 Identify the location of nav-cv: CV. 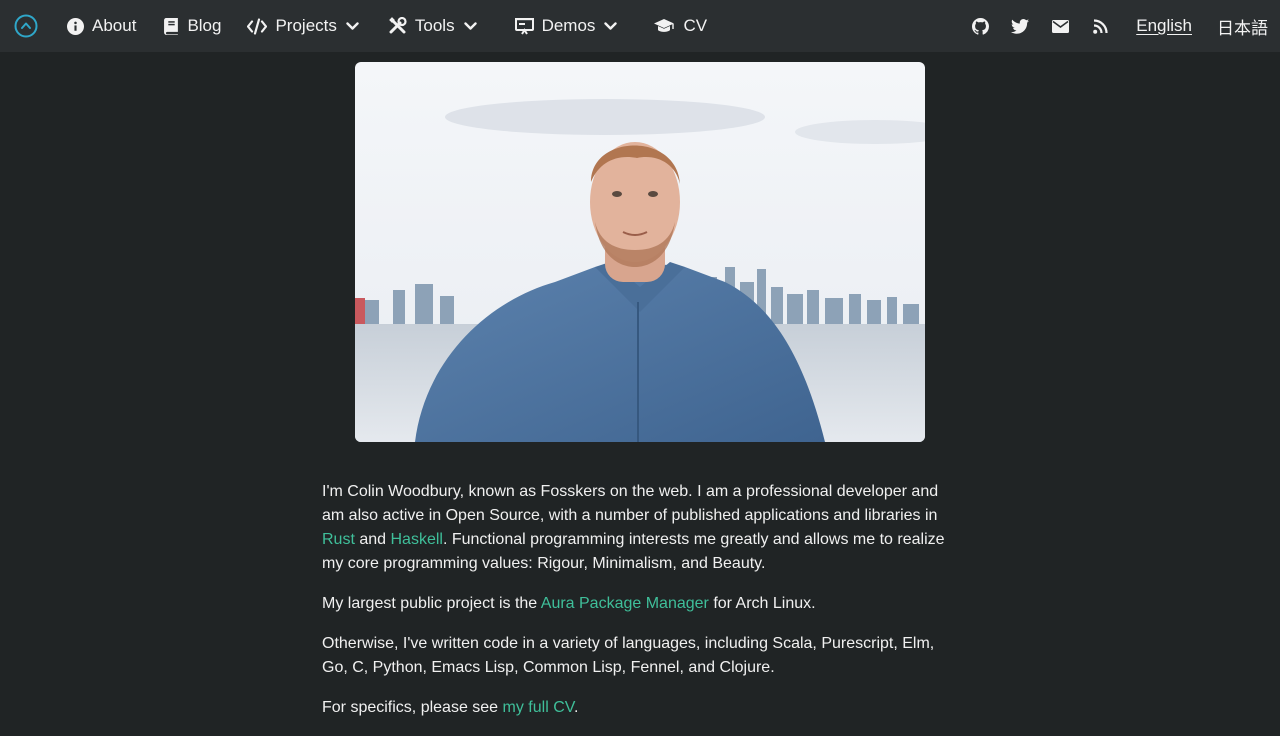
(680, 26).